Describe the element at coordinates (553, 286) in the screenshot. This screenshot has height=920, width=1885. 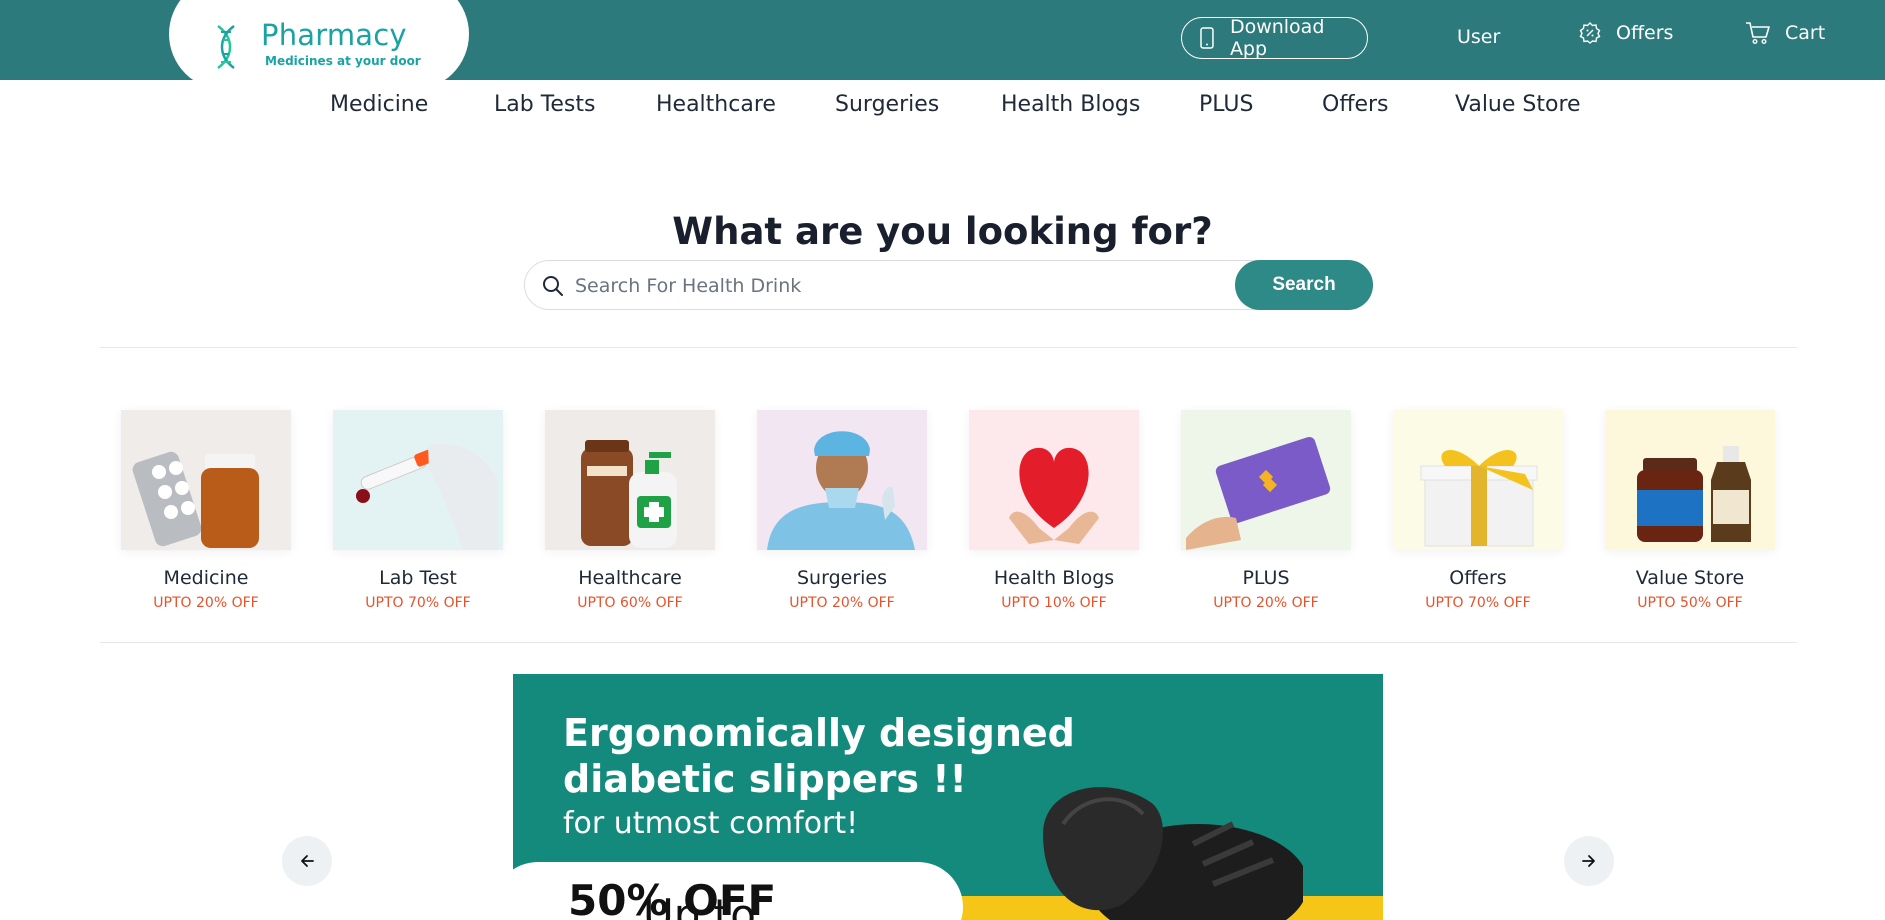
I see `search-icon` at that location.